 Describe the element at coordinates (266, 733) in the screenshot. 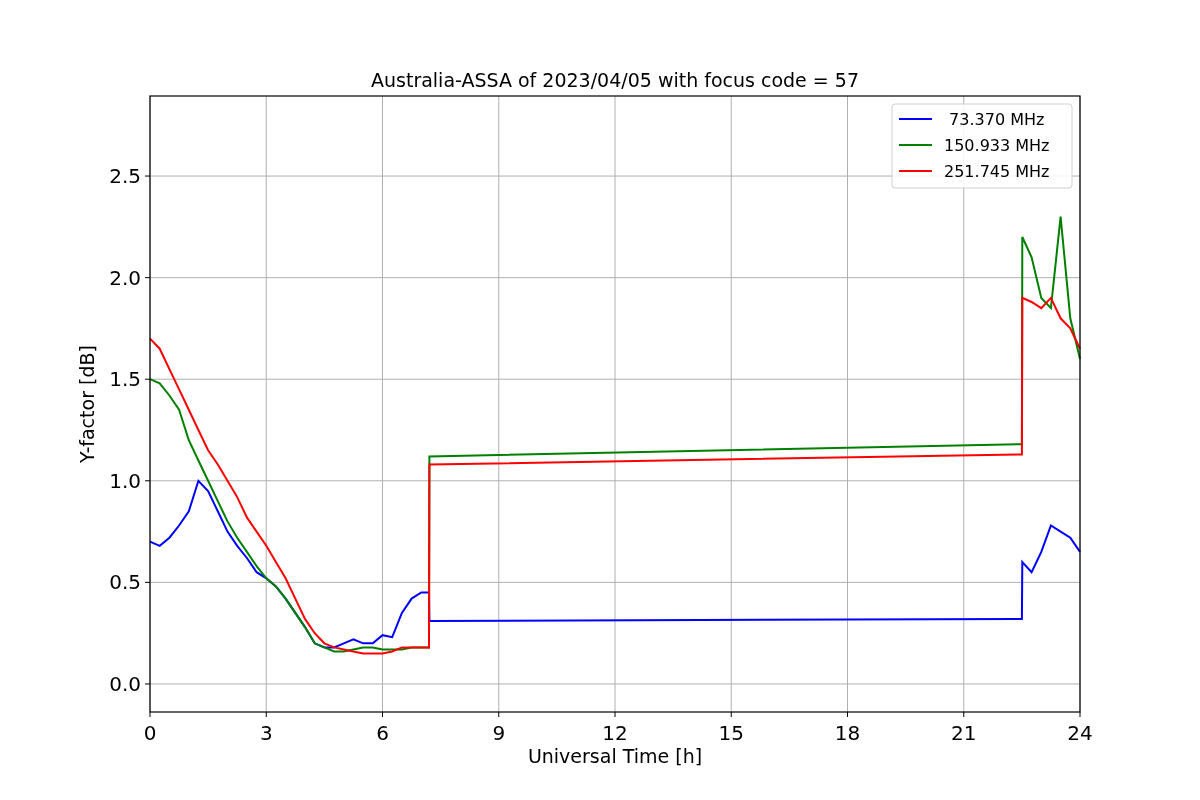

I see `x-tick-label: 3` at that location.